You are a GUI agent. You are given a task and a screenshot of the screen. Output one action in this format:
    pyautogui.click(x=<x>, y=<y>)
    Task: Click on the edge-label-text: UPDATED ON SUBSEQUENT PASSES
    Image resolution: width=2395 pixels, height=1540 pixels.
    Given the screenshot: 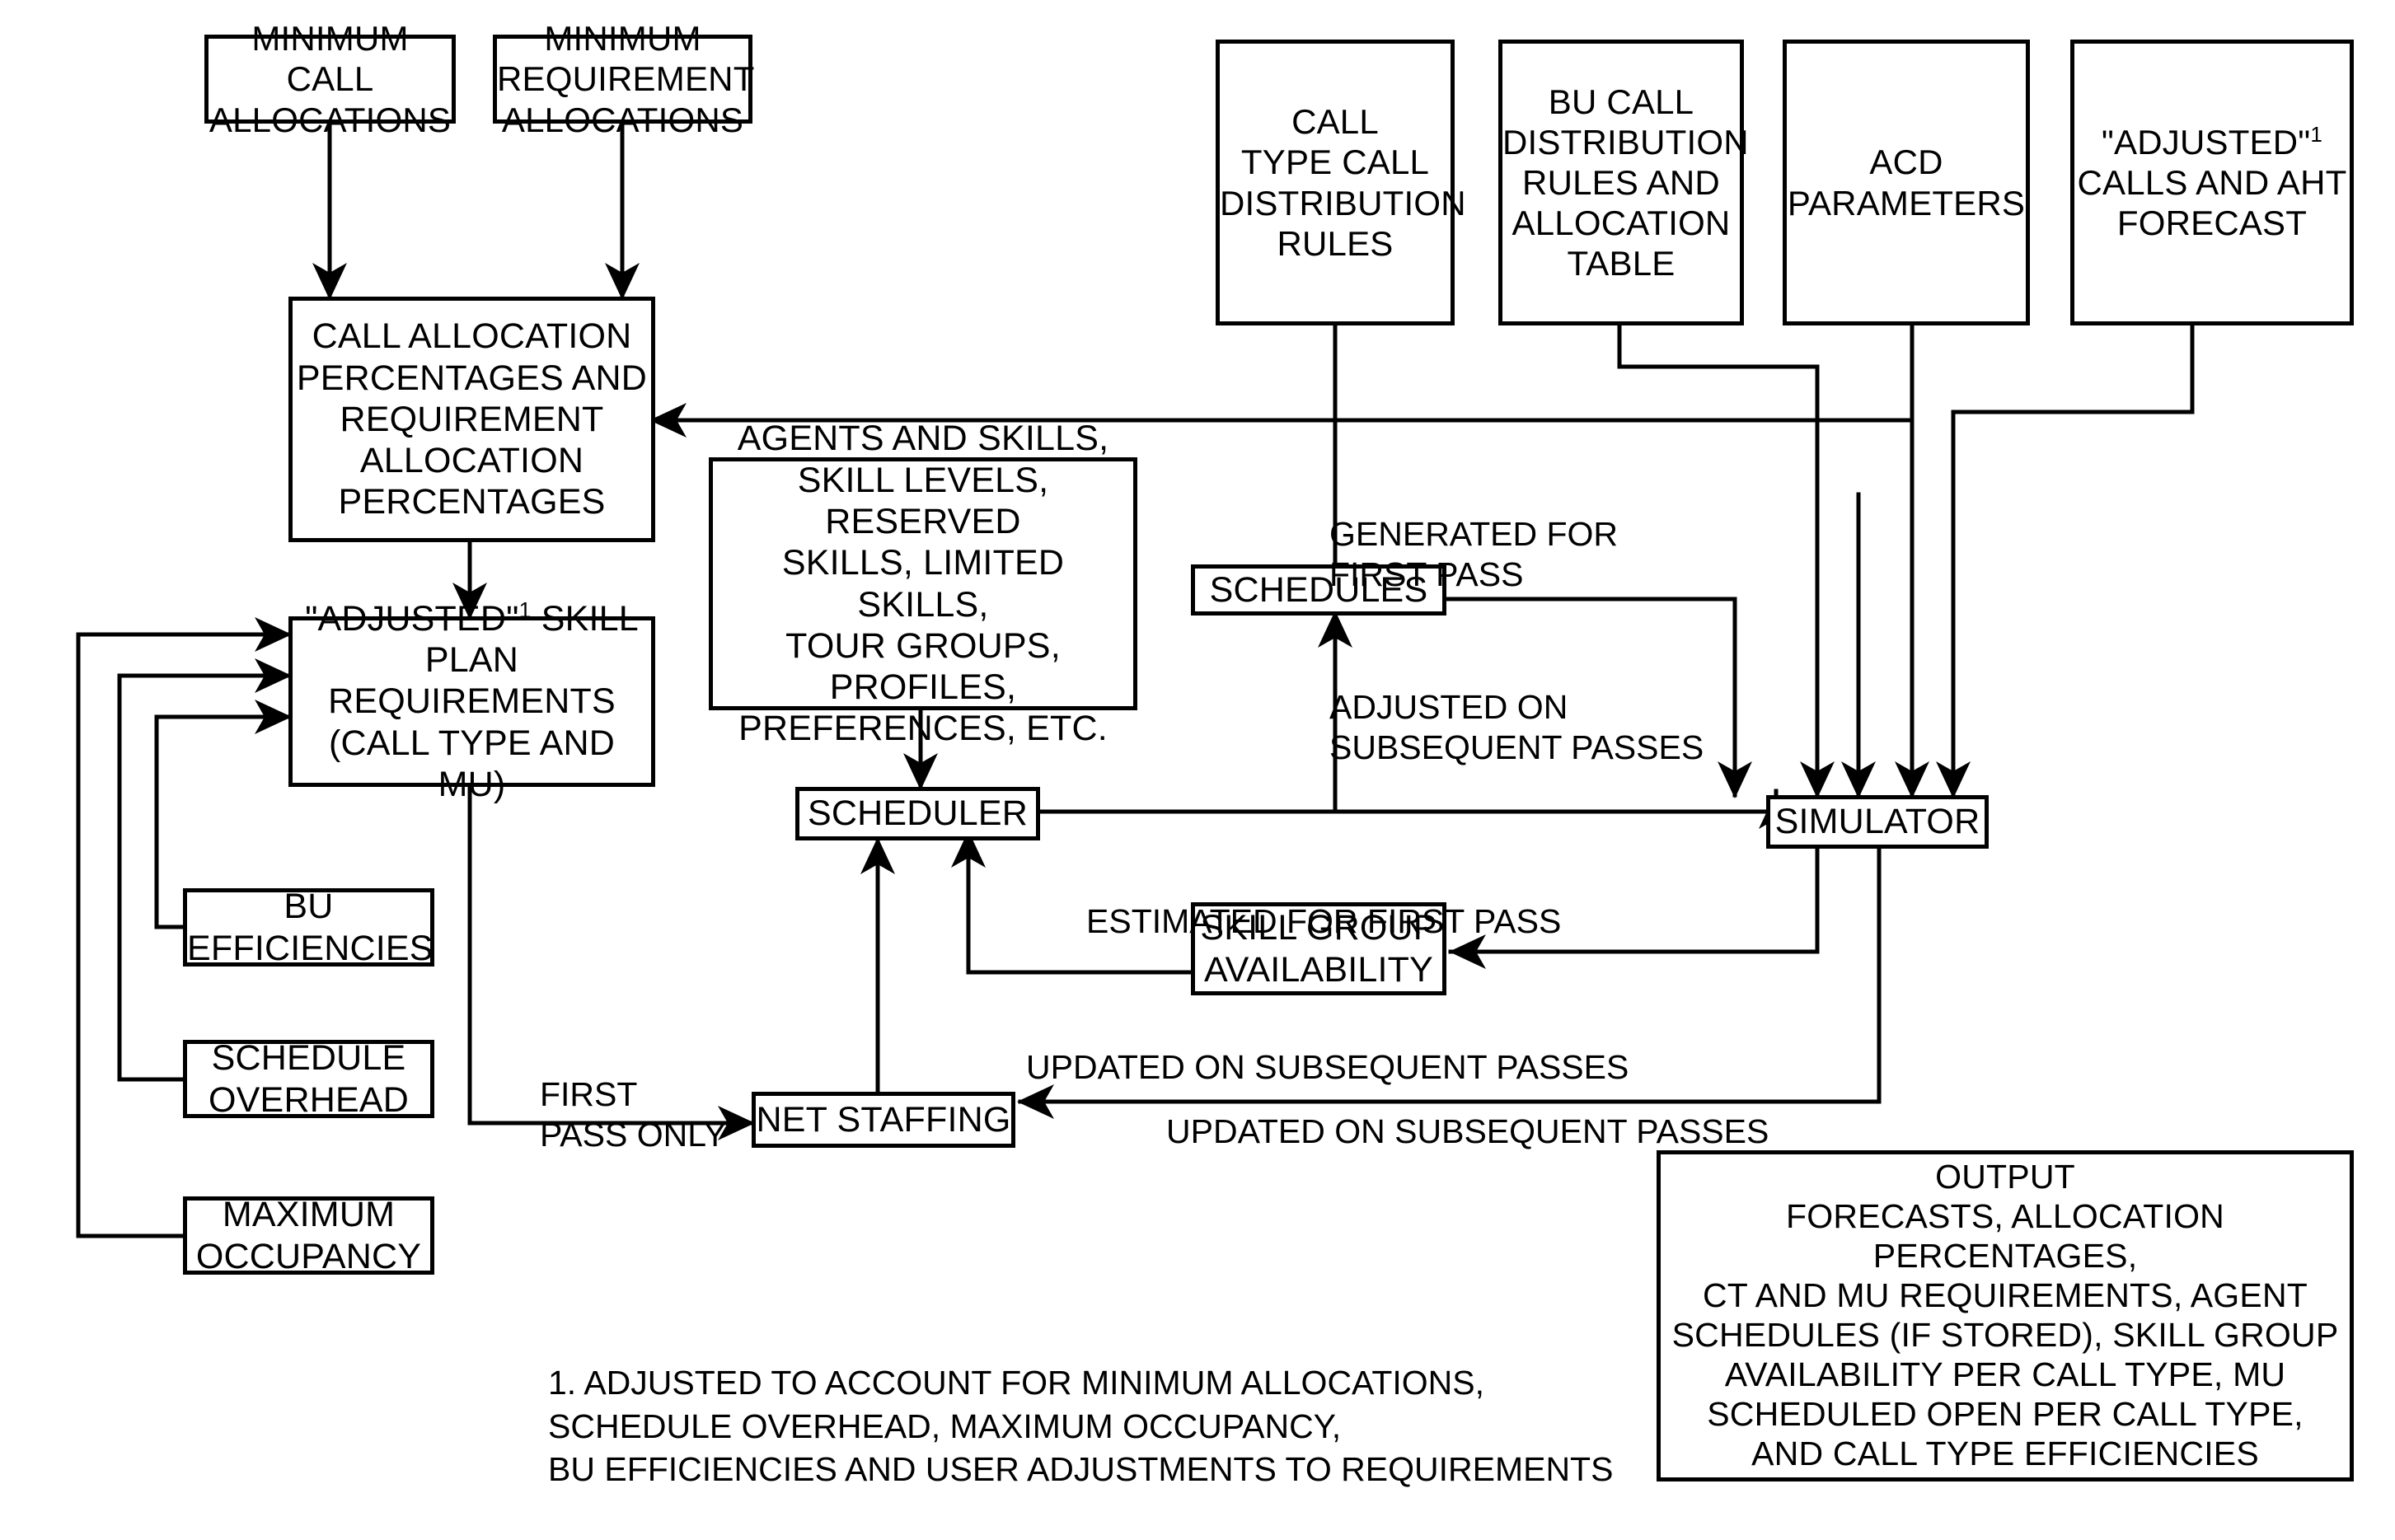 What is the action you would take?
    pyautogui.click(x=1467, y=1131)
    